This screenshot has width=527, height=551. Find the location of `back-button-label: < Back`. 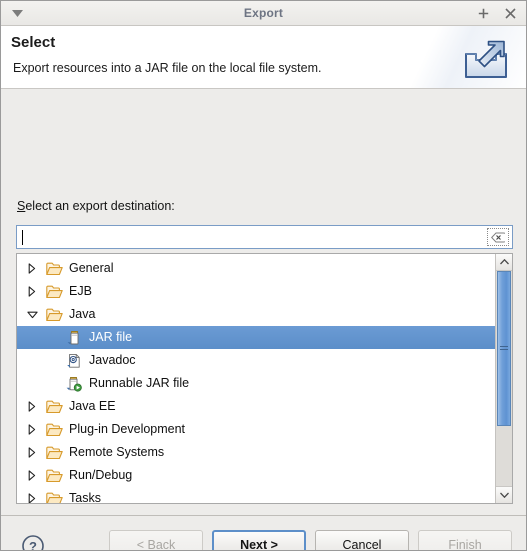

back-button-label: < Back is located at coordinates (156, 544).